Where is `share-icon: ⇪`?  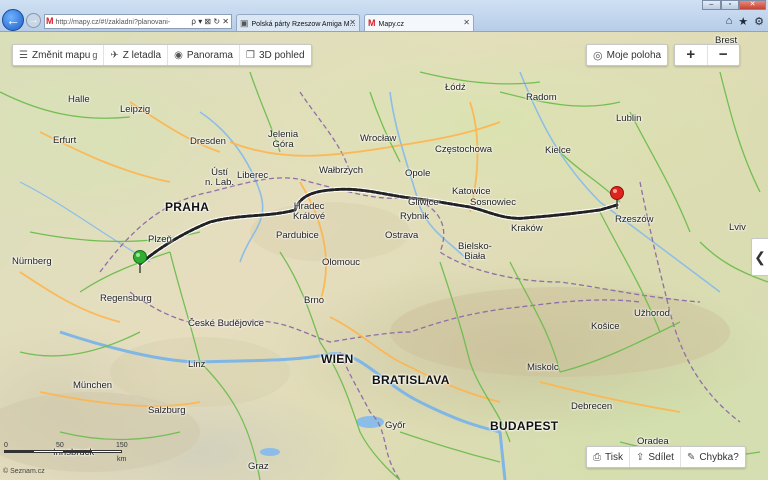
share-icon: ⇪ is located at coordinates (640, 457).